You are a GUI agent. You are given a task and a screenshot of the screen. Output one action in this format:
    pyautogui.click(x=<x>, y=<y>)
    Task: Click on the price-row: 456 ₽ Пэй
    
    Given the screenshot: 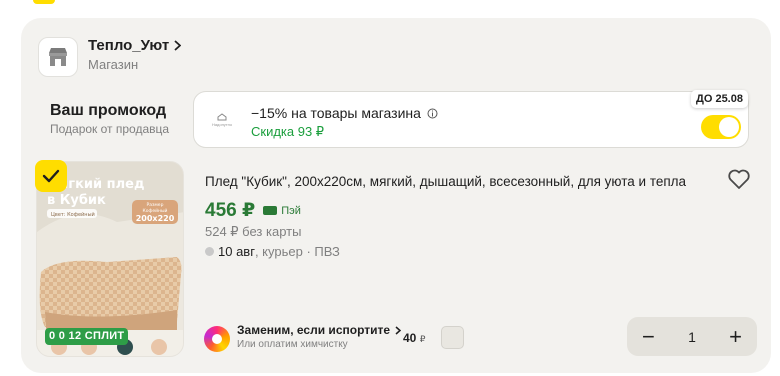 What is the action you would take?
    pyautogui.click(x=253, y=210)
    